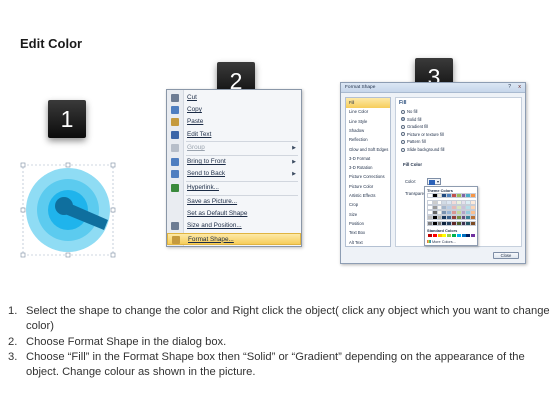 Image resolution: width=560 pixels, height=420 pixels. I want to click on context-menu-item: Edit Text, so click(234, 135).